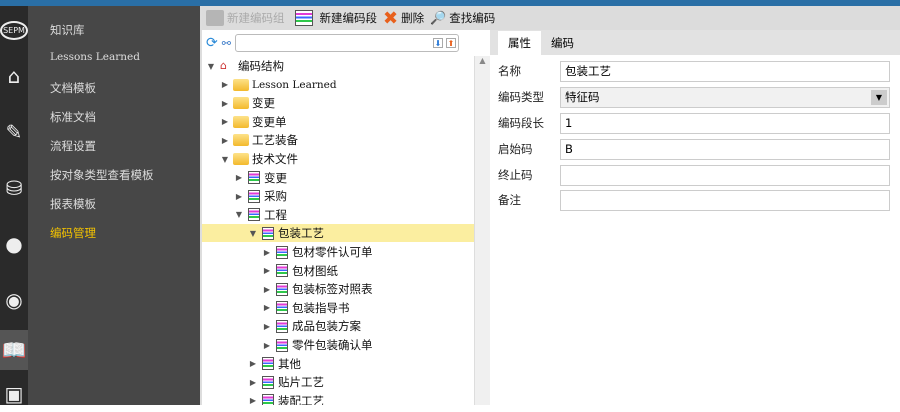  I want to click on contact-card-icon: ▣, so click(14, 394).